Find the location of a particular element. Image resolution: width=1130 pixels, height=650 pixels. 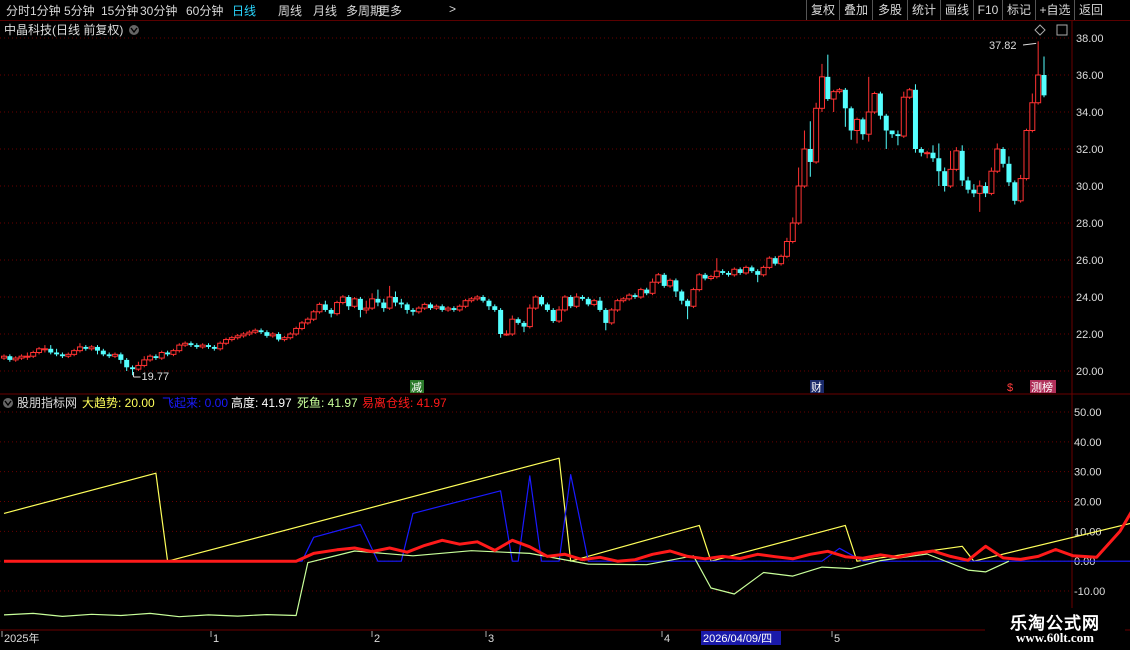

indicator-value-3: 死鱼: 41.97 is located at coordinates (327, 403).